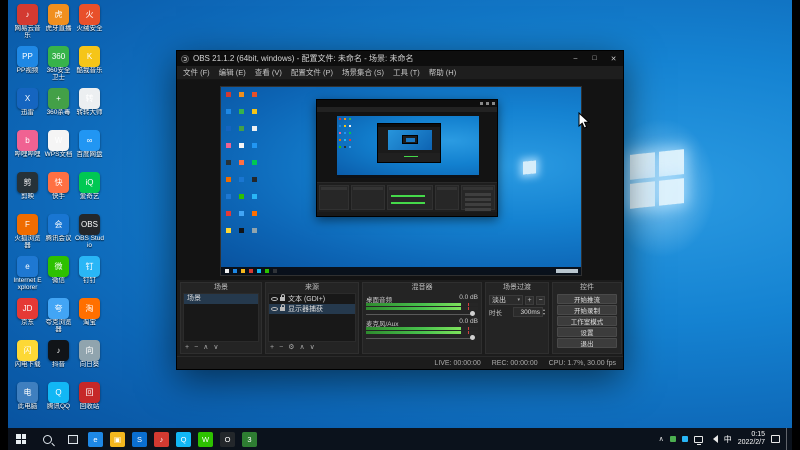 The width and height of the screenshot is (800, 450). What do you see at coordinates (58, 235) in the screenshot?
I see `desktop-icon: 会 腾讯会议` at bounding box center [58, 235].